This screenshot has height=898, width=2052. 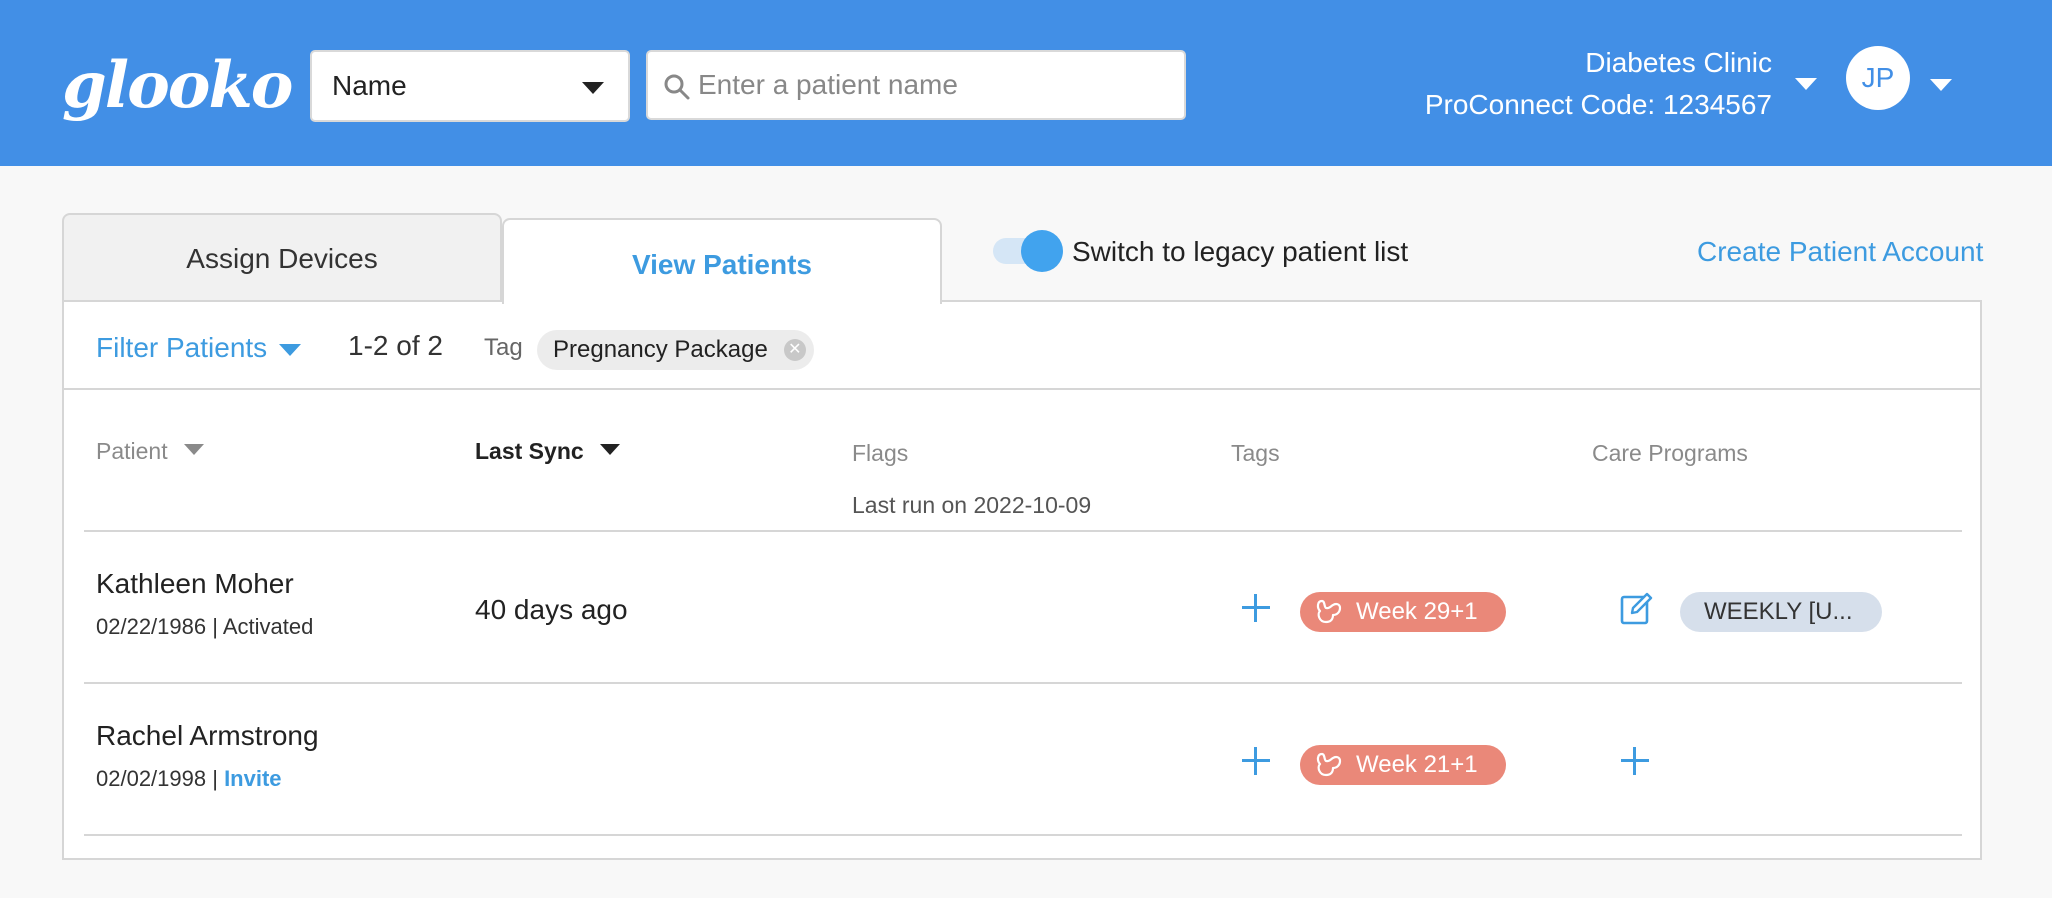 I want to click on column-header-tags: Tags, so click(x=1255, y=453).